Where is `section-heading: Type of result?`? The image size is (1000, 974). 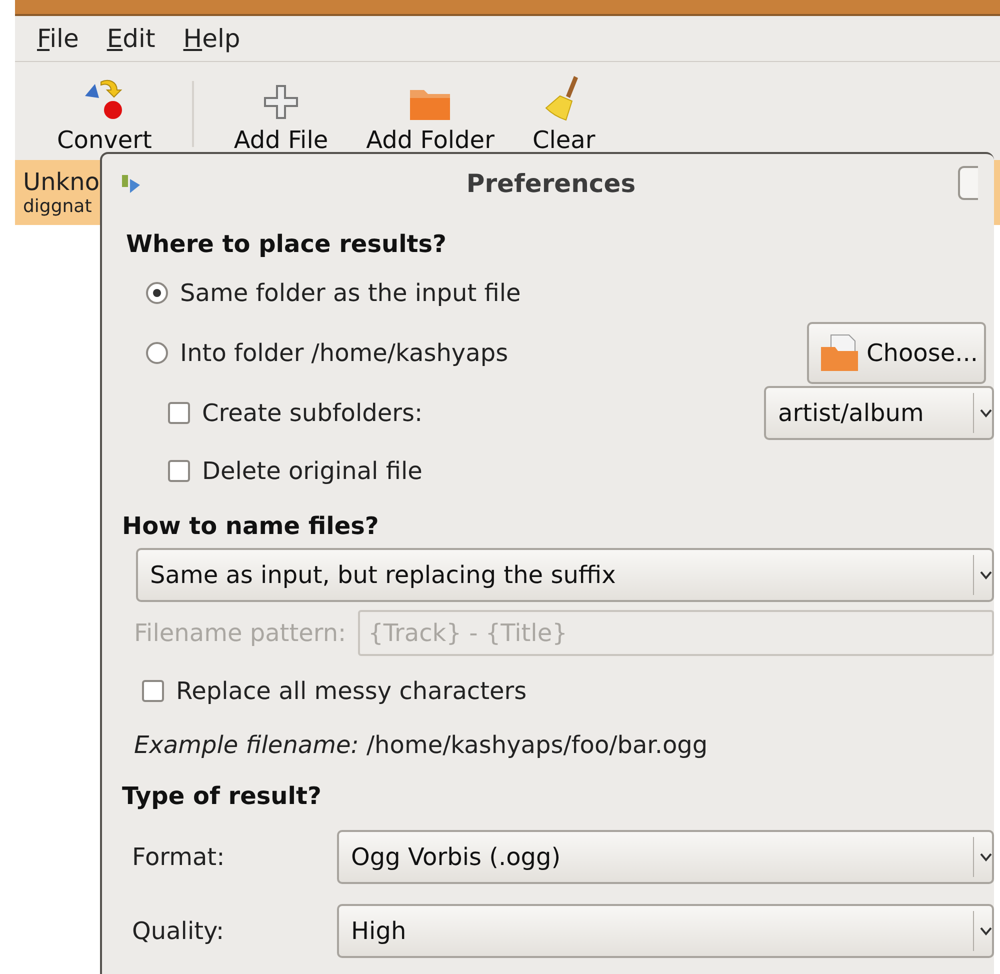 section-heading: Type of result? is located at coordinates (222, 796).